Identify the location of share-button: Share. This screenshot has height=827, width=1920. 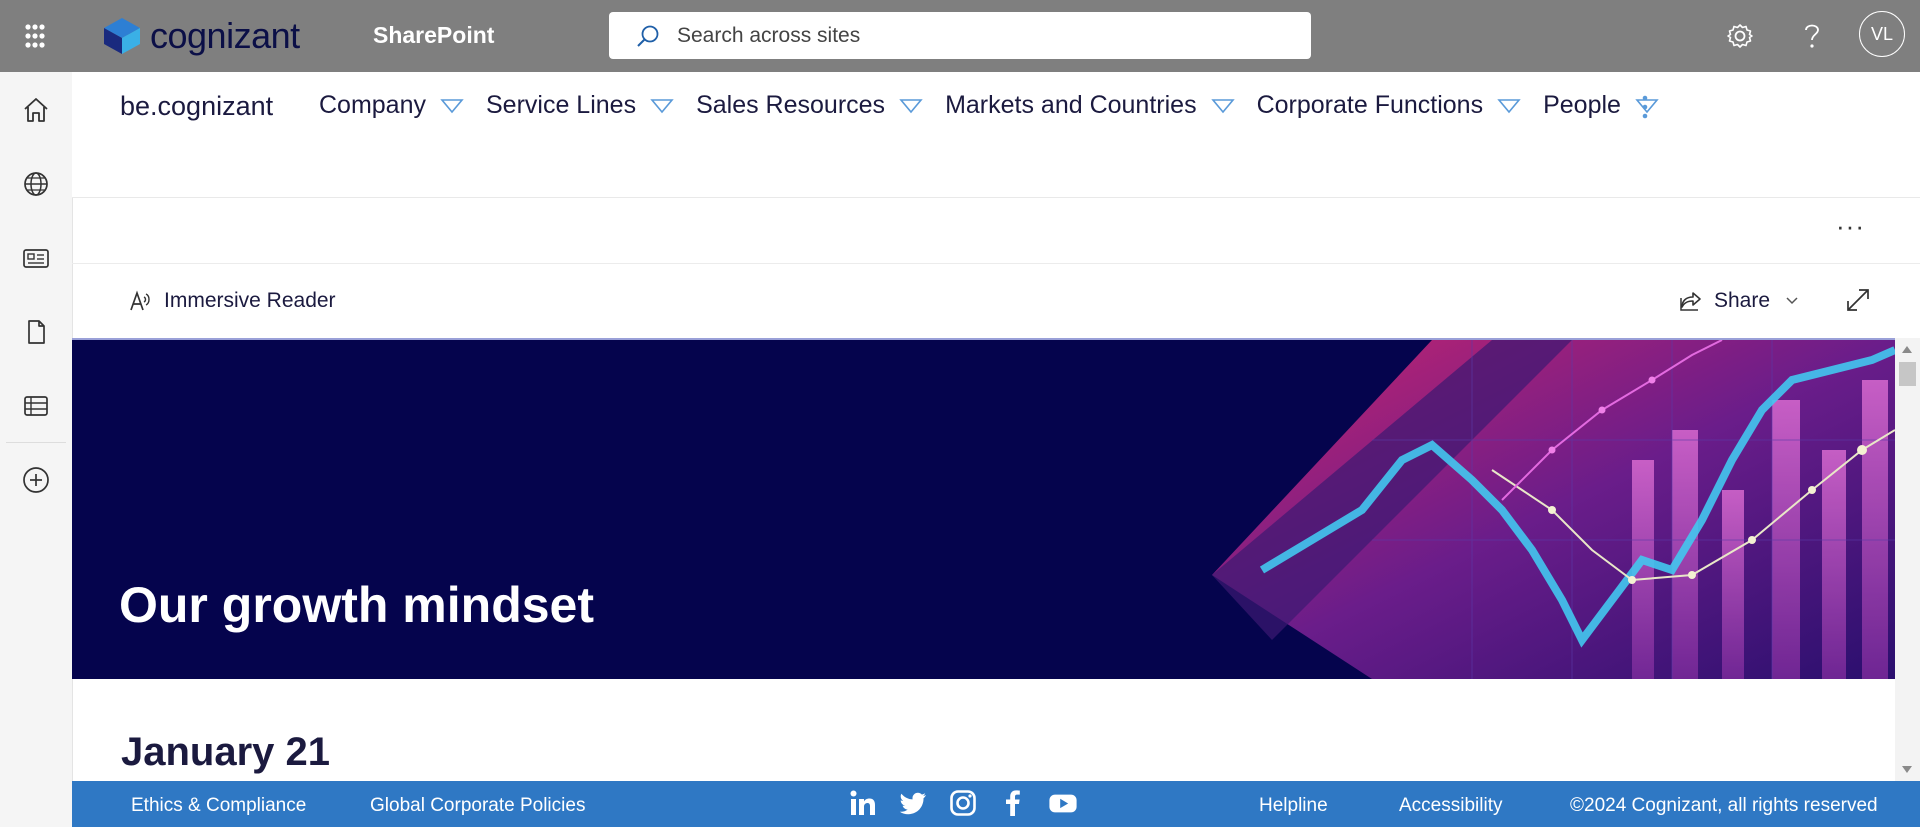
(1739, 301).